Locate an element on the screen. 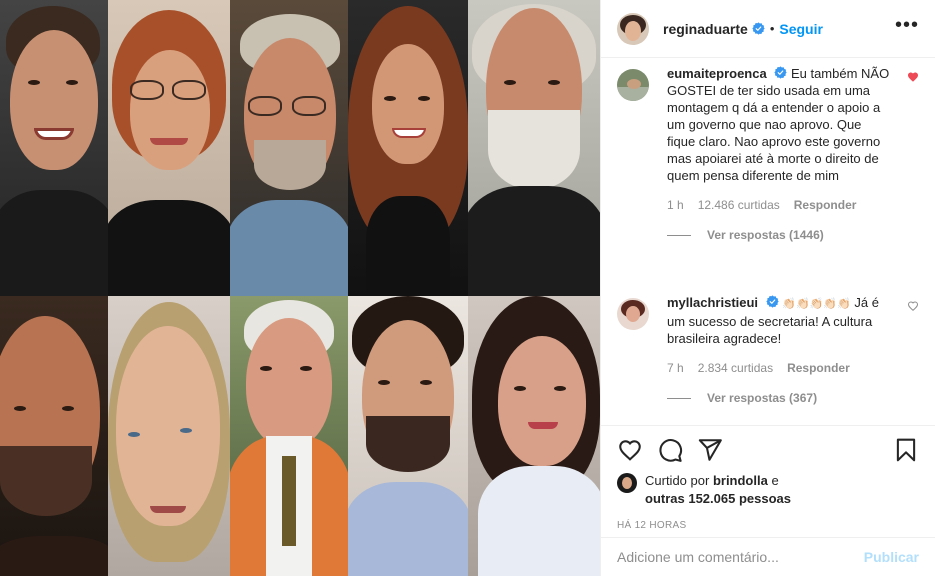 This screenshot has height=576, width=935. view-replies-label: Ver respostas (367) is located at coordinates (762, 398).